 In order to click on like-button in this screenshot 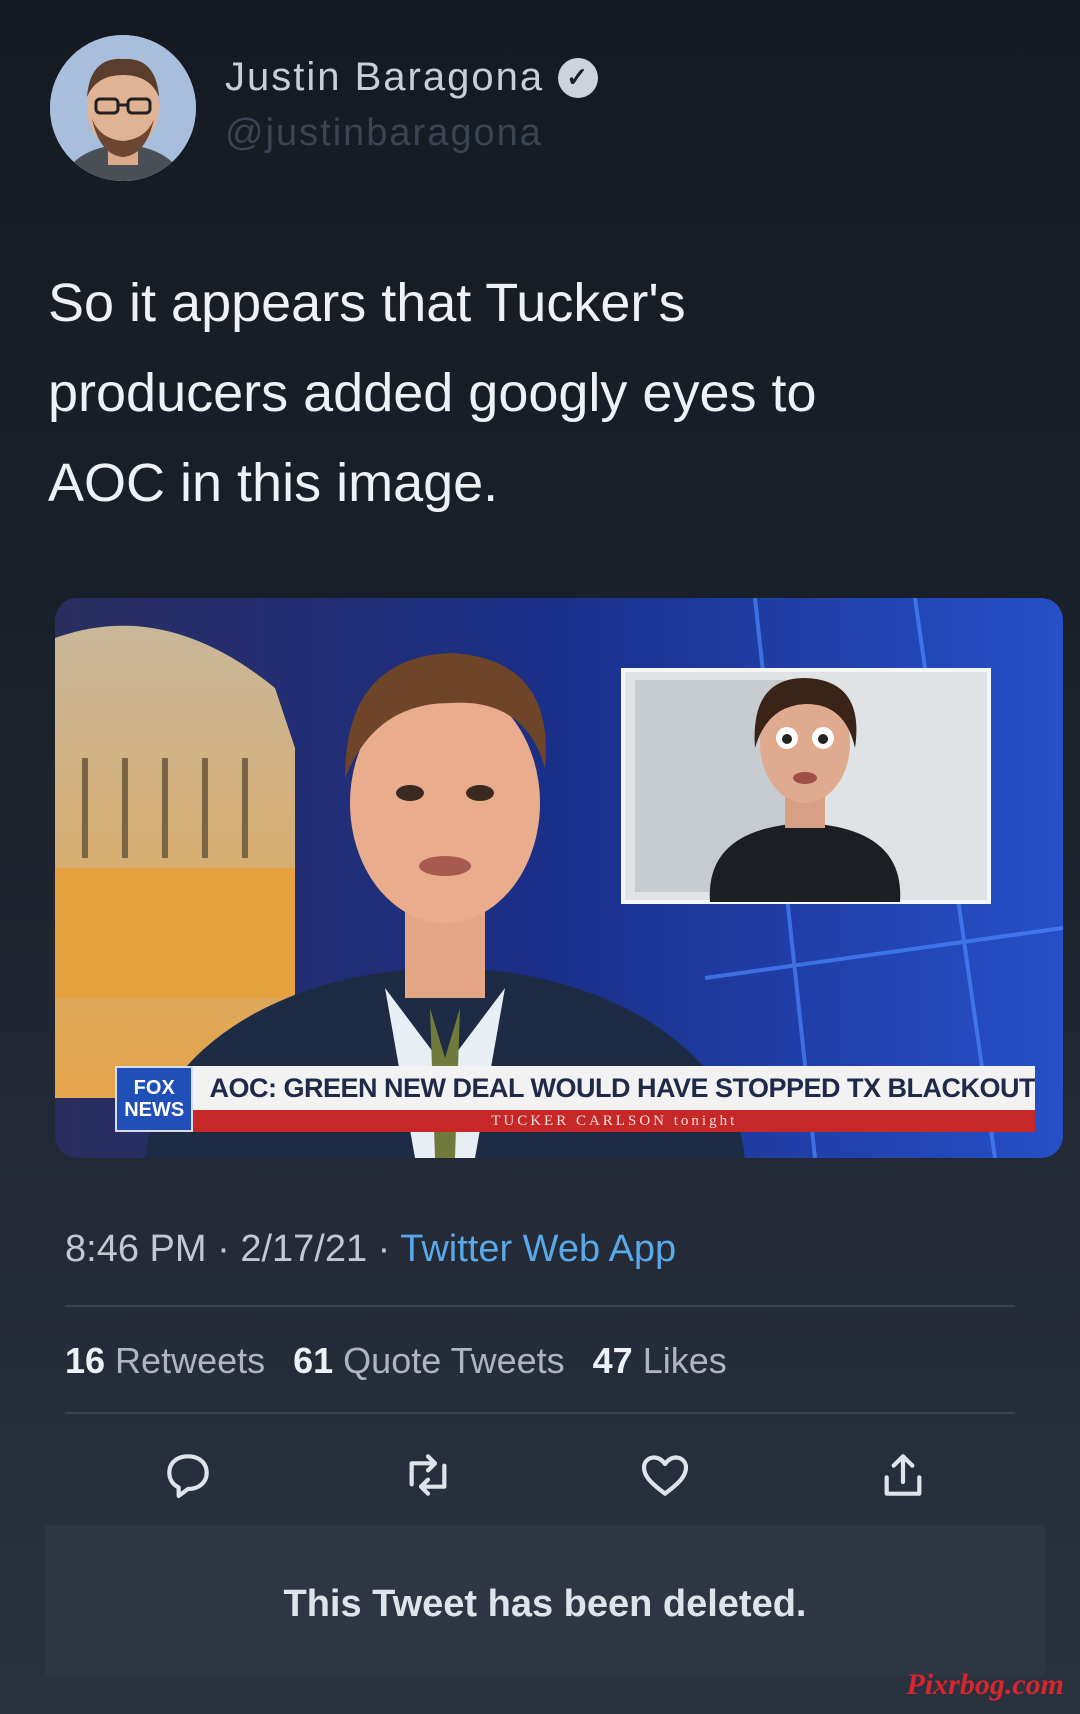, I will do `click(665, 1475)`.